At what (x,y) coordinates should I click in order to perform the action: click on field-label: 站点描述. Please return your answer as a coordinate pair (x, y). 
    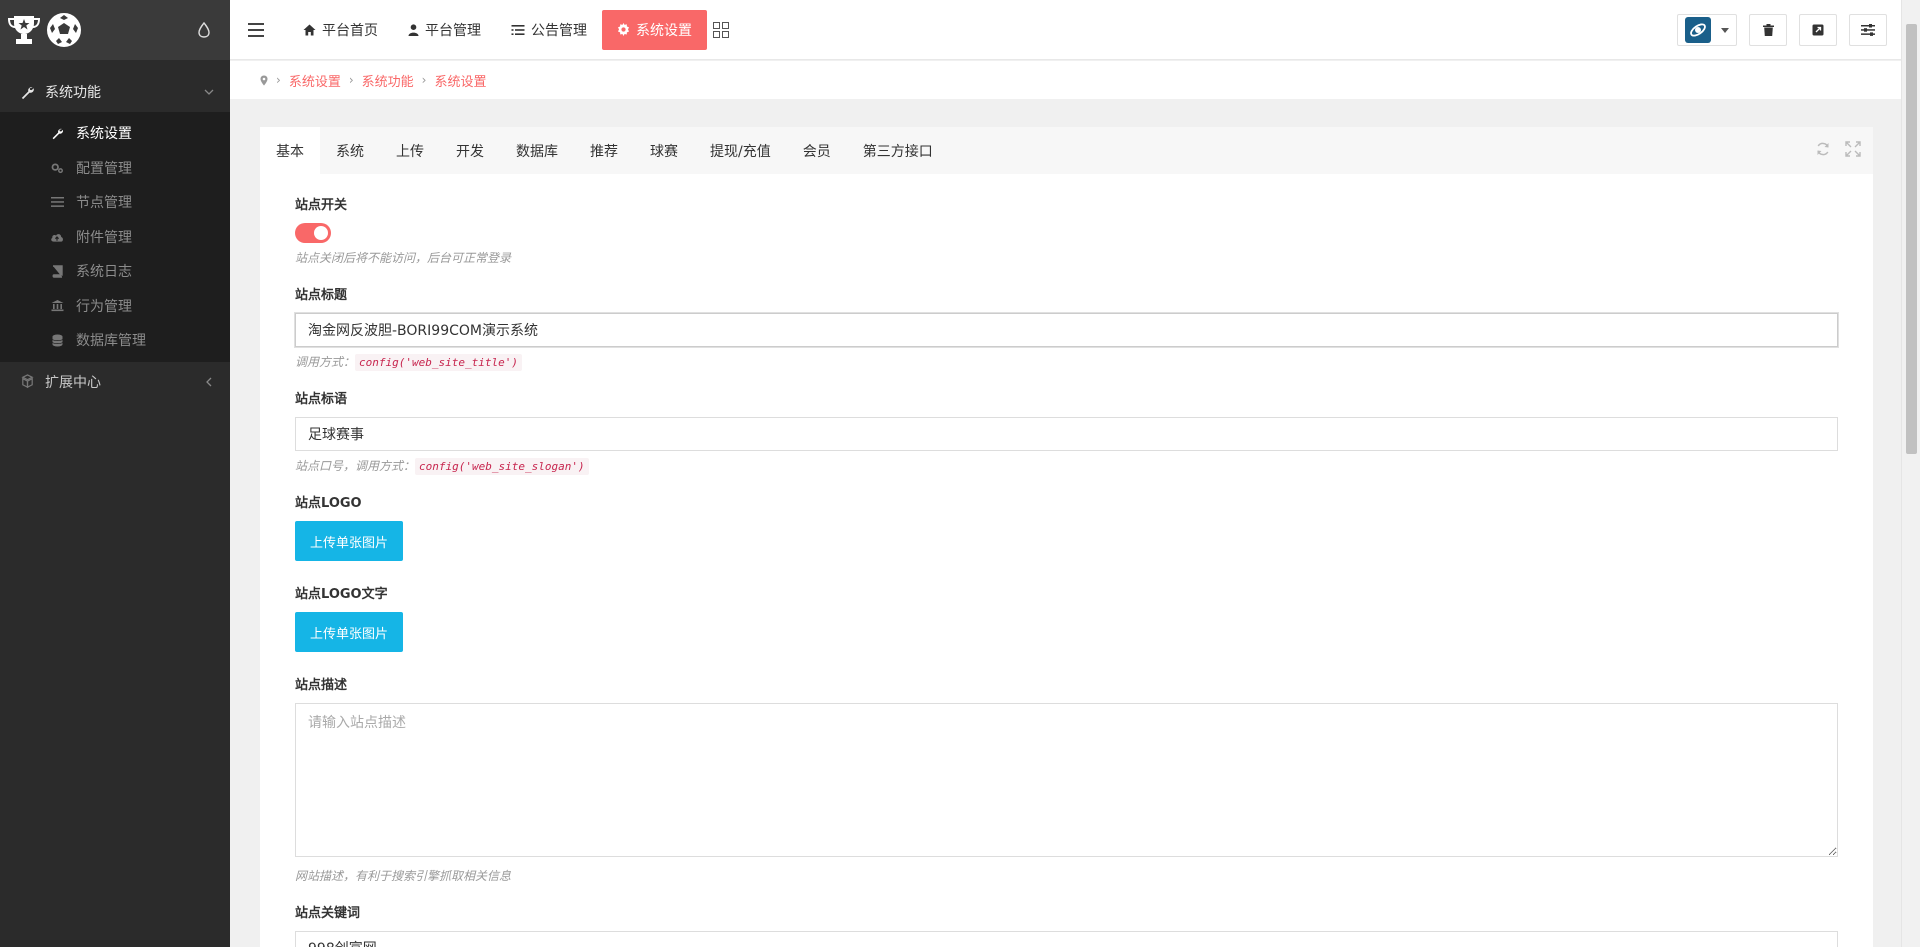
    Looking at the image, I should click on (321, 685).